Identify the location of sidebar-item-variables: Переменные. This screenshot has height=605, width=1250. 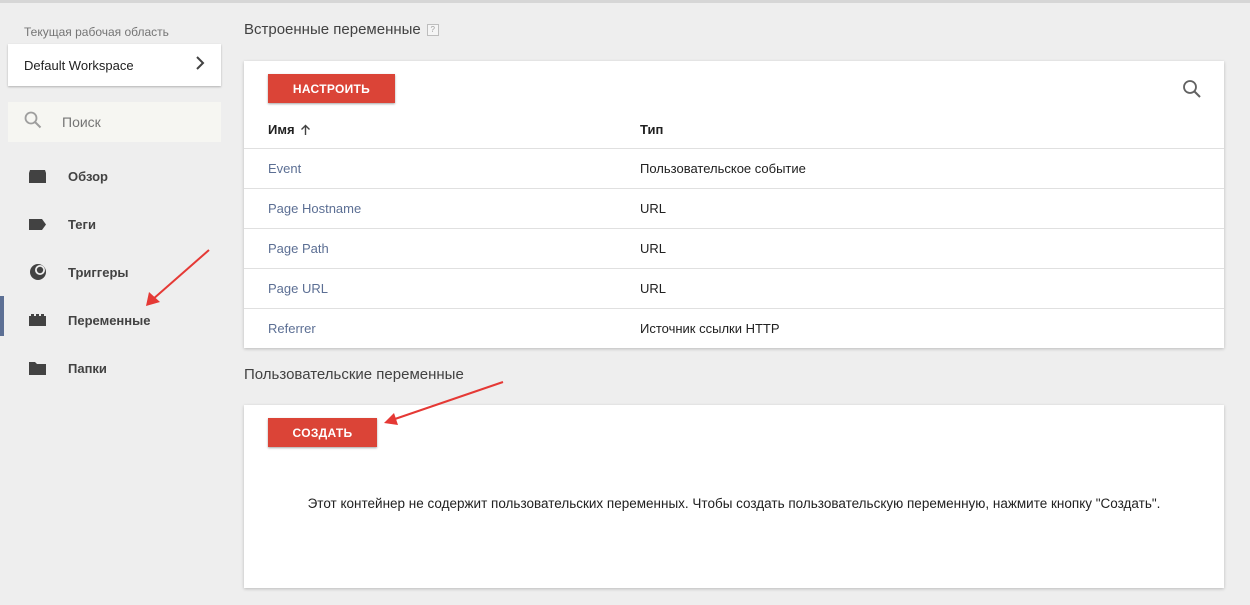
(115, 320).